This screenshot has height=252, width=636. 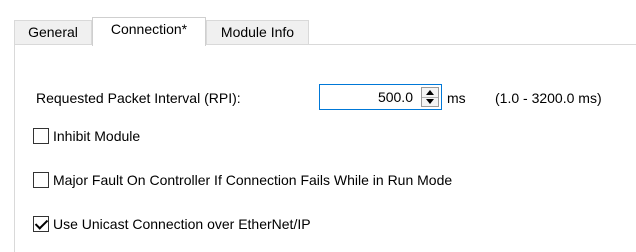 I want to click on tab-module-info: Module Info, so click(x=257, y=32).